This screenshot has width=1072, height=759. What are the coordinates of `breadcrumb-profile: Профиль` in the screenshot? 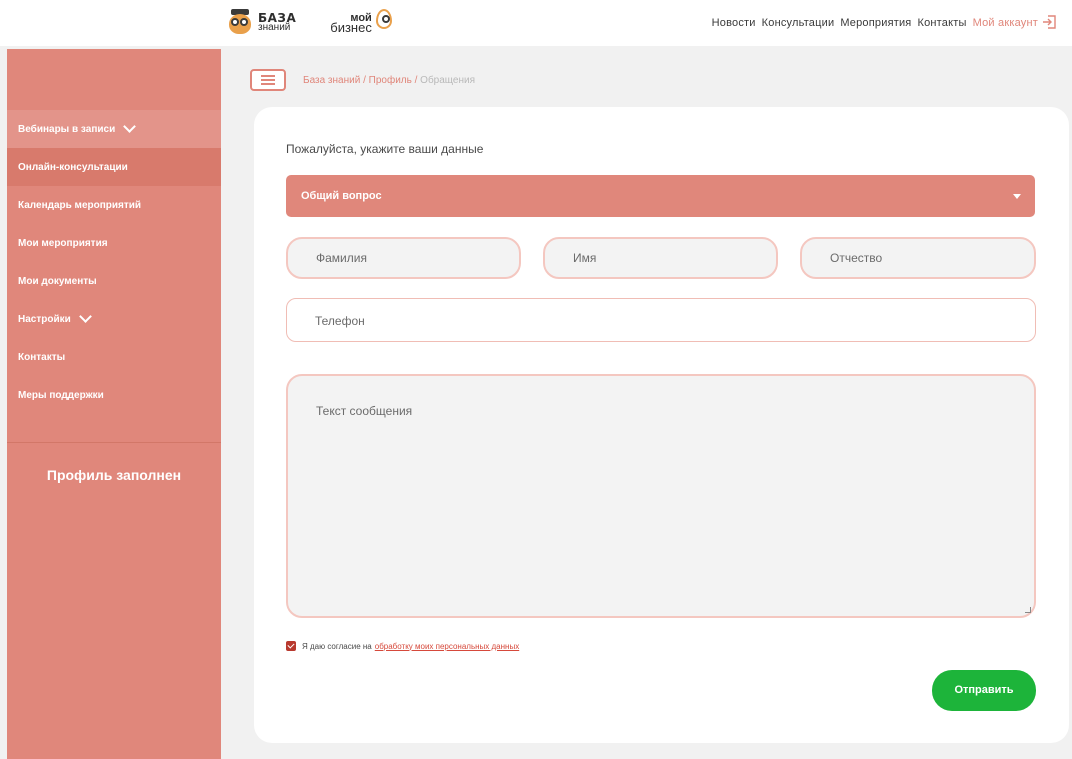 It's located at (390, 80).